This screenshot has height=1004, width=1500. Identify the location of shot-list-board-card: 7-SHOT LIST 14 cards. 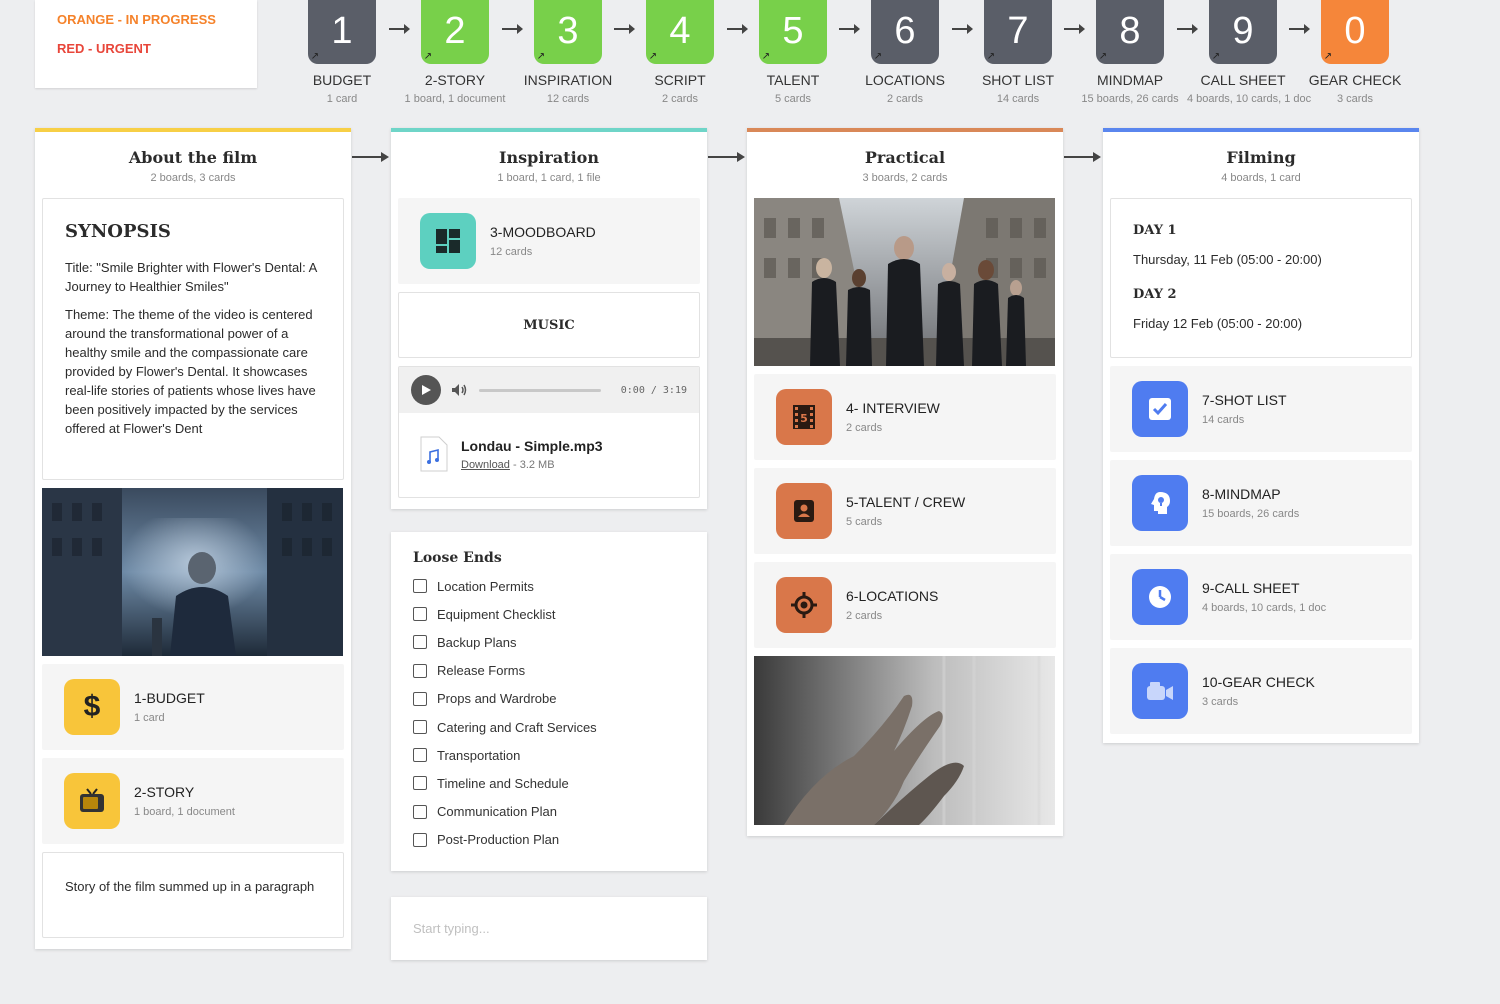
(1261, 409).